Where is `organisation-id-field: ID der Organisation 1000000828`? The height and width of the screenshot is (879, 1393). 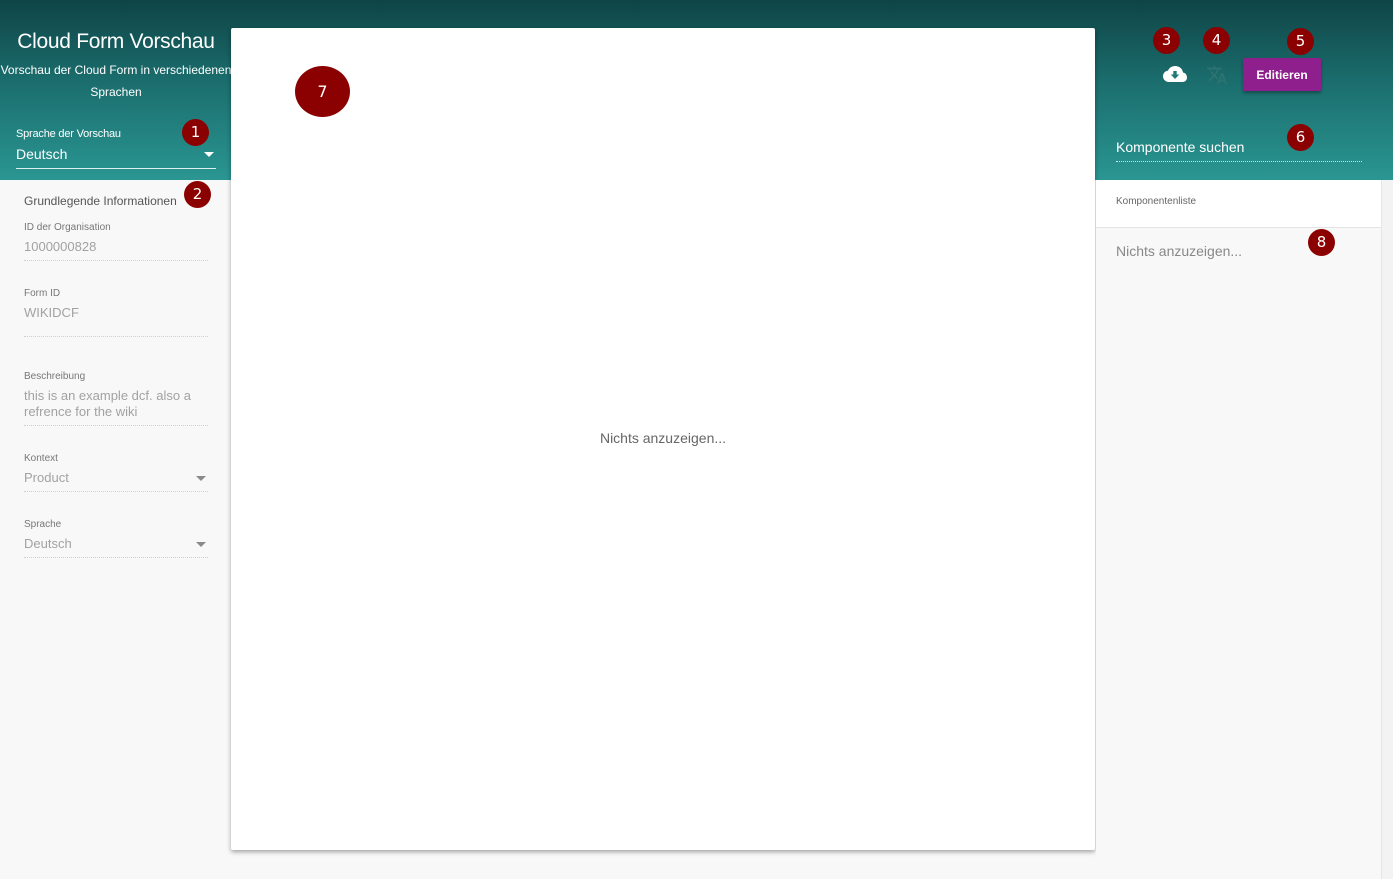
organisation-id-field: ID der Organisation 1000000828 is located at coordinates (116, 241).